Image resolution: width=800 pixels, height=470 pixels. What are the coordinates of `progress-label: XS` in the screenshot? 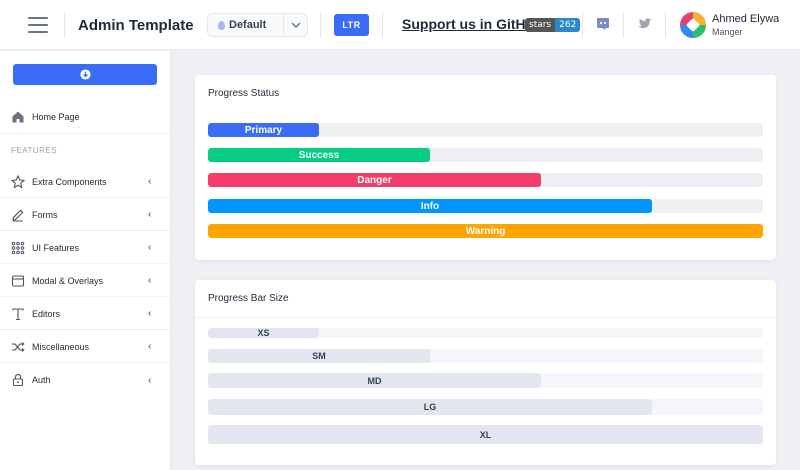 It's located at (263, 333).